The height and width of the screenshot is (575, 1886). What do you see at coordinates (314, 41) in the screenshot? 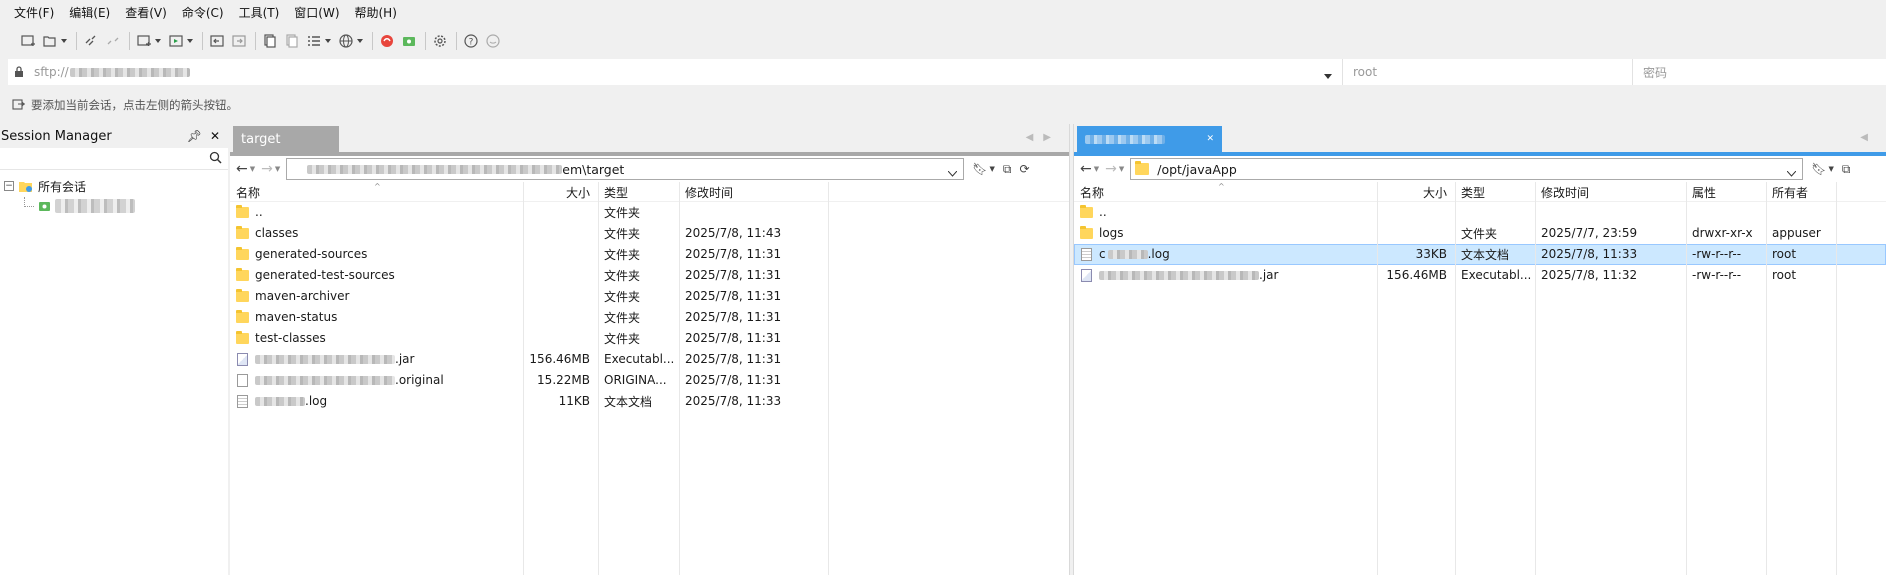
I see `list-view-icon` at bounding box center [314, 41].